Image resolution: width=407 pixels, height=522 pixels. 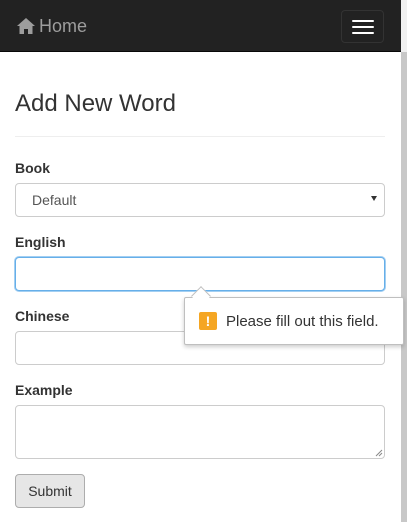 I want to click on home-link: Home, so click(x=51, y=26).